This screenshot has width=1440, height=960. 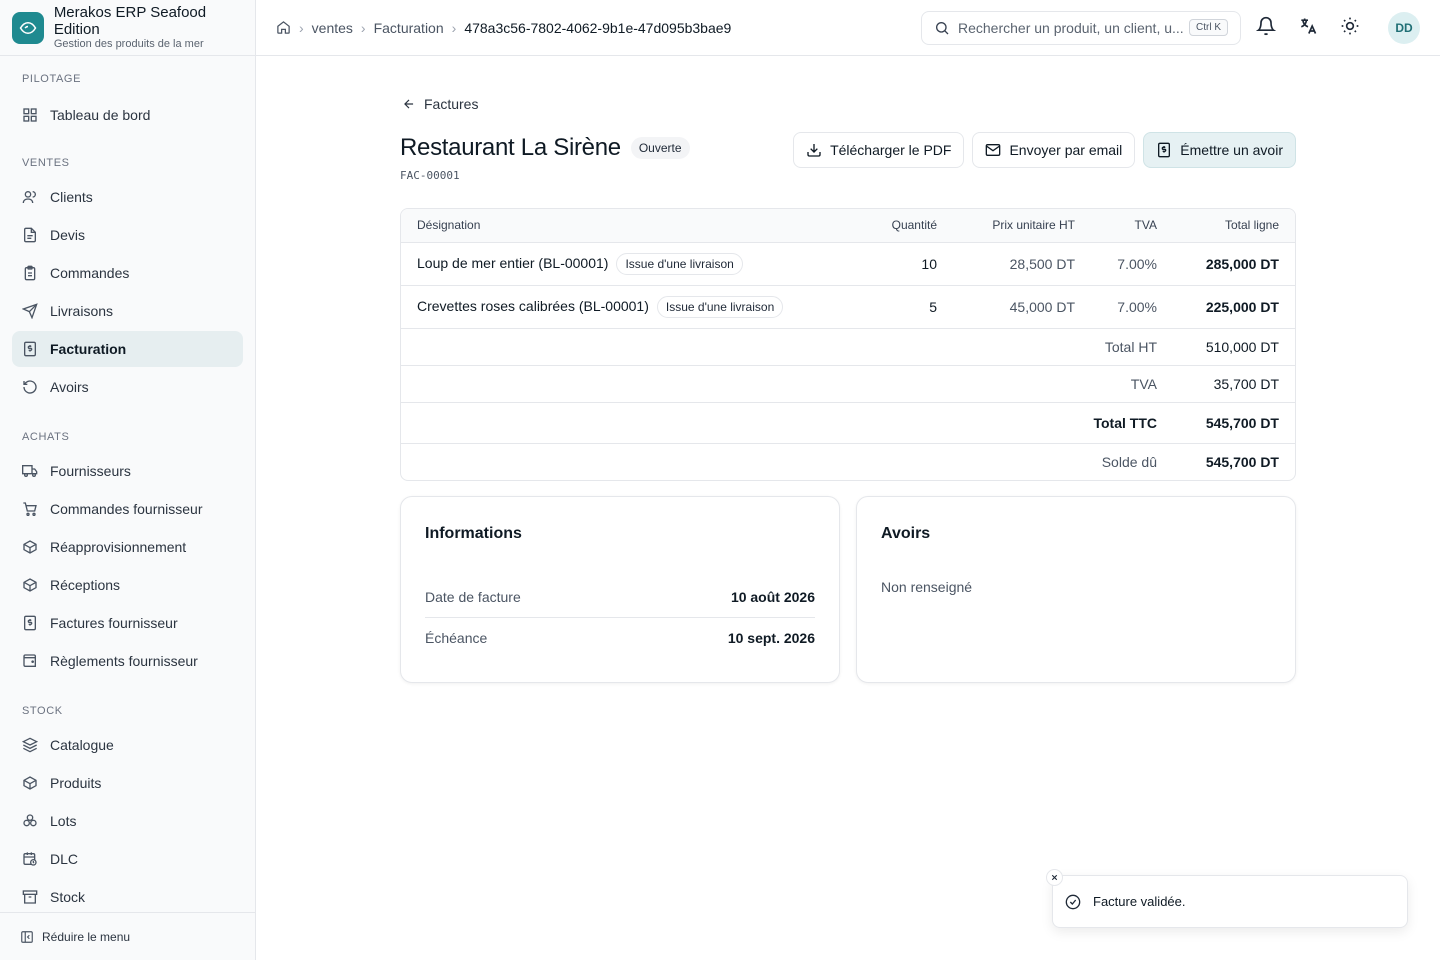 I want to click on collapse-menu-button: Réduire le menu, so click(x=127, y=936).